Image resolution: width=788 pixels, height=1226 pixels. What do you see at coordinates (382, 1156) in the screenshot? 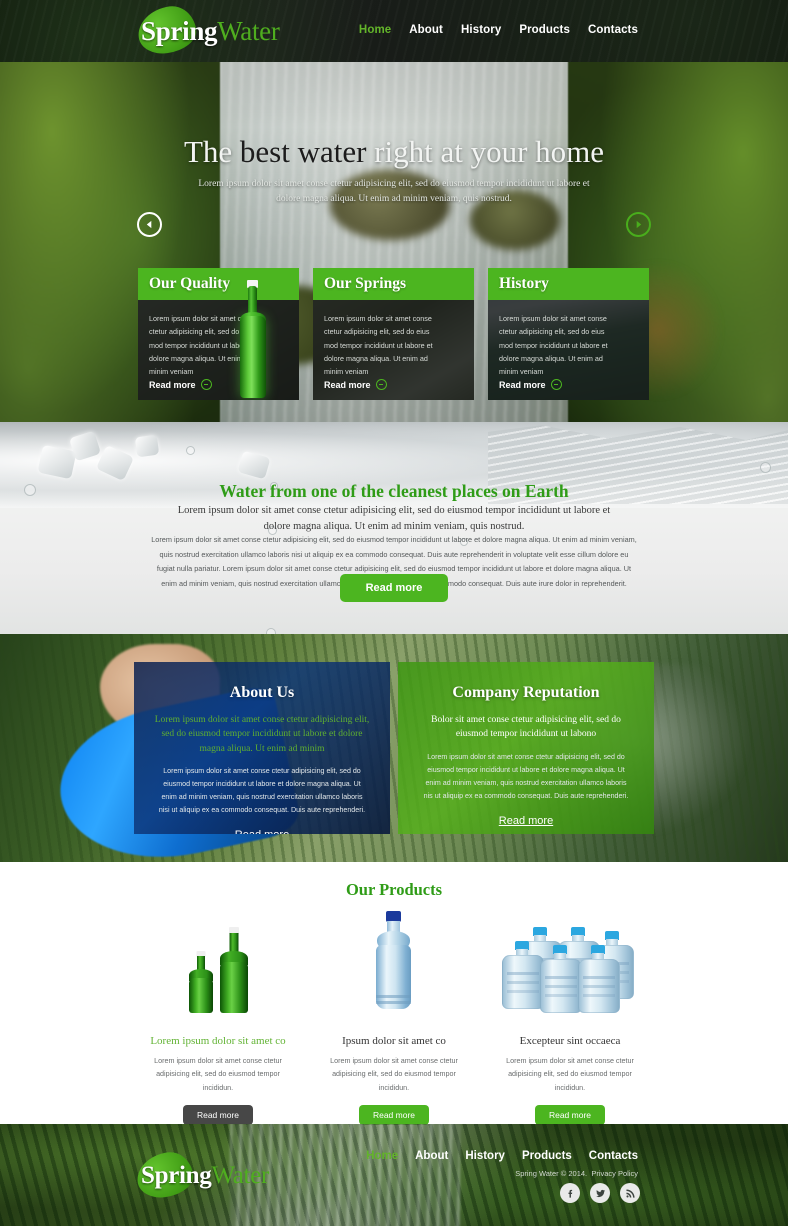
I see `footer-nav-item-home: Home` at bounding box center [382, 1156].